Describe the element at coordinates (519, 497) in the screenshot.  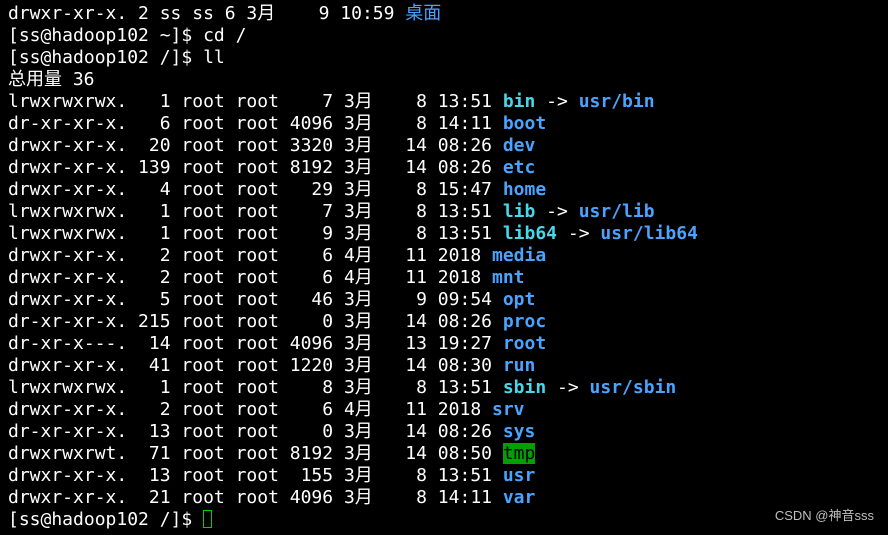
I see `dir-name-var: var` at that location.